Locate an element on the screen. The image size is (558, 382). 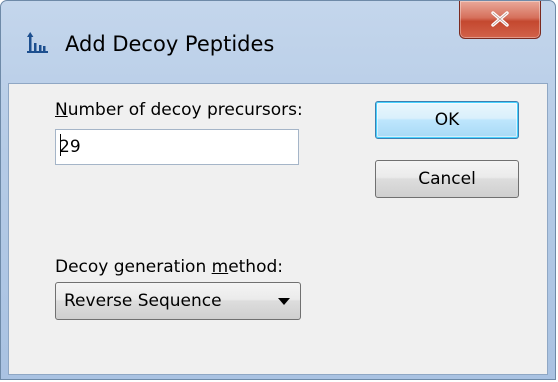
method-select: Reverse Sequence is located at coordinates (178, 301).